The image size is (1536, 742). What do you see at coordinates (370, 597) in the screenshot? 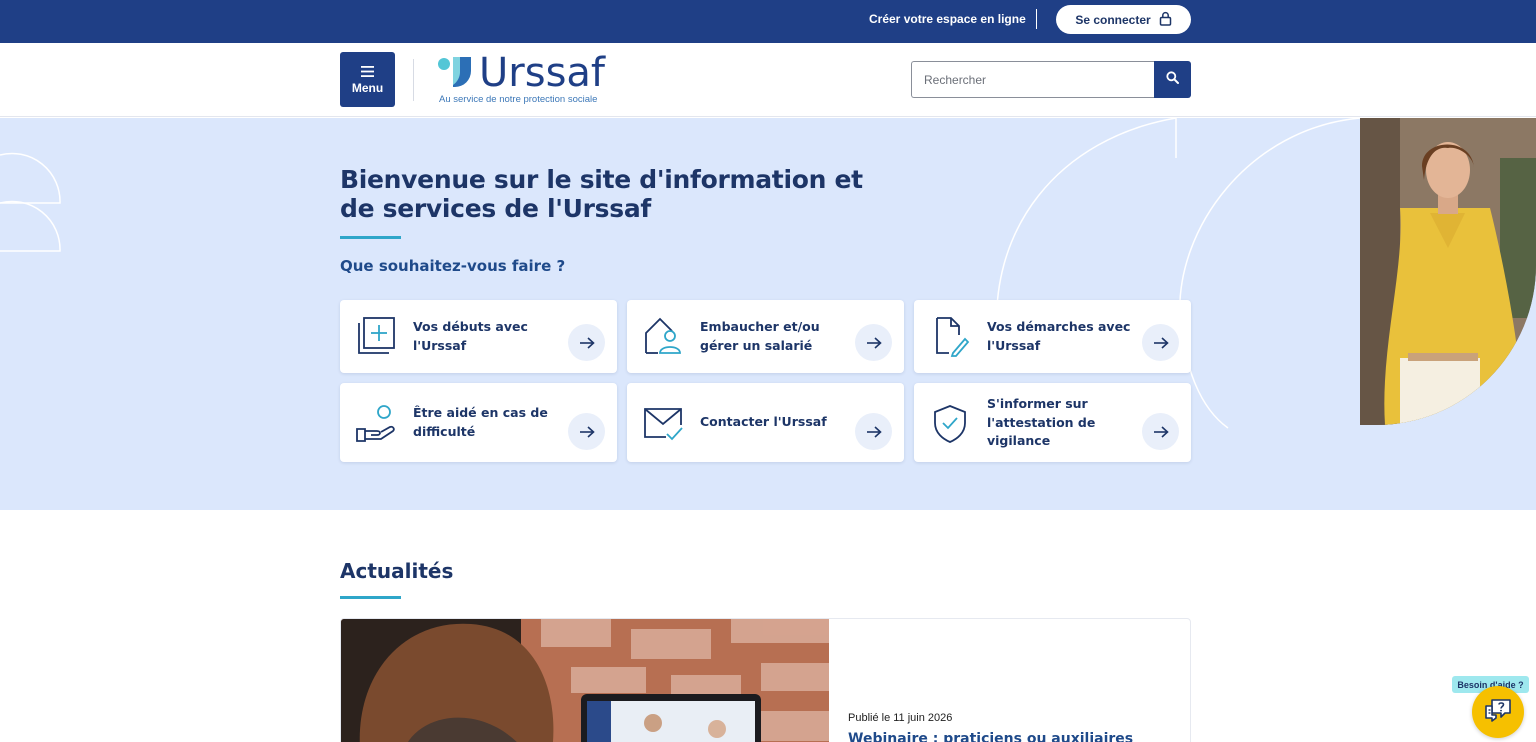
I see `news-title-underline` at bounding box center [370, 597].